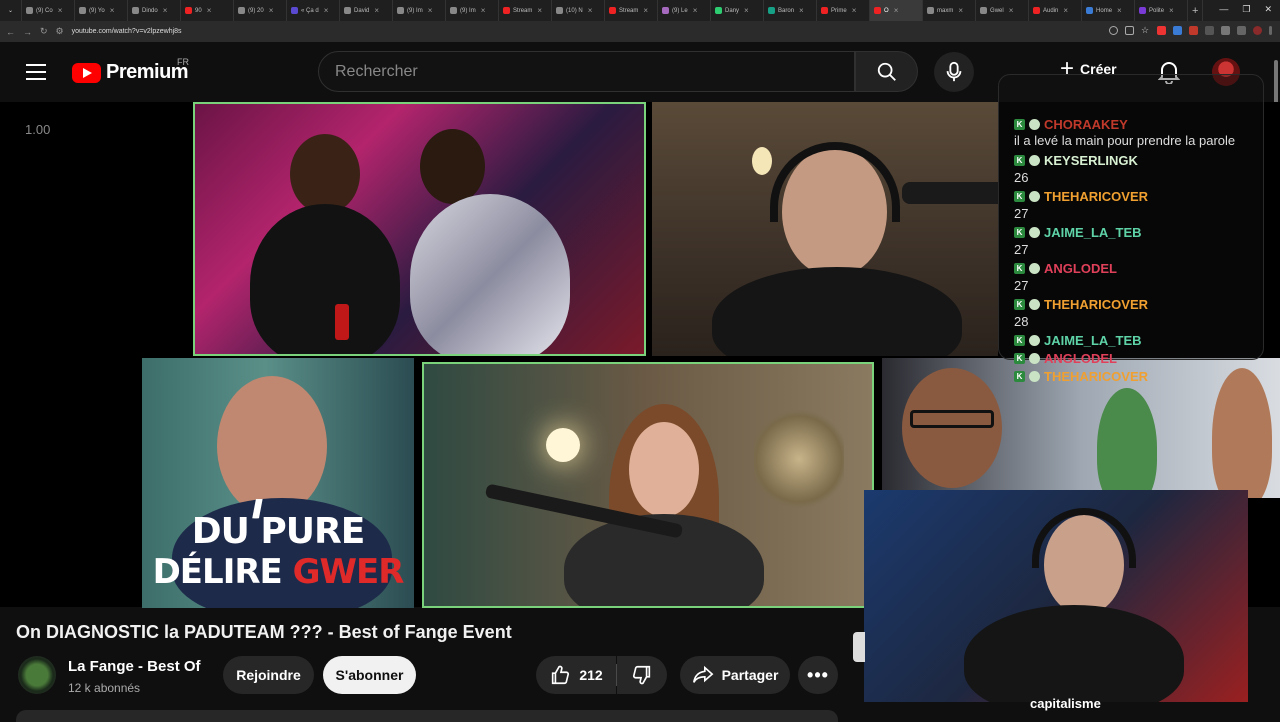  I want to click on browser-tab: (9) Le ×, so click(685, 10).